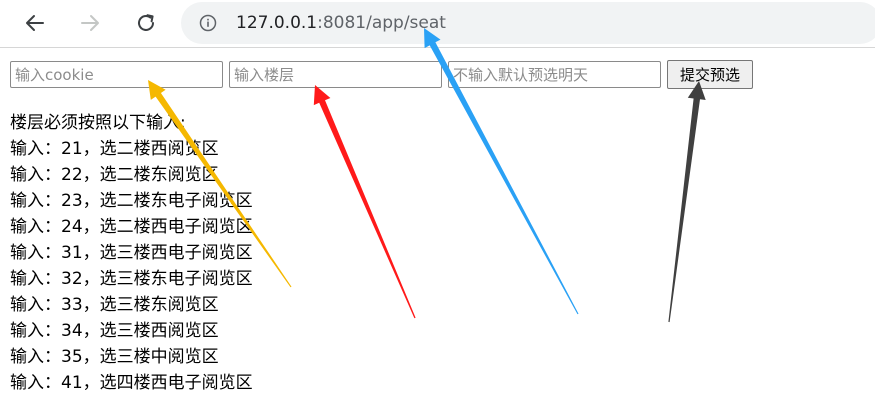  What do you see at coordinates (710, 74) in the screenshot?
I see `submit-button: 提交预选` at bounding box center [710, 74].